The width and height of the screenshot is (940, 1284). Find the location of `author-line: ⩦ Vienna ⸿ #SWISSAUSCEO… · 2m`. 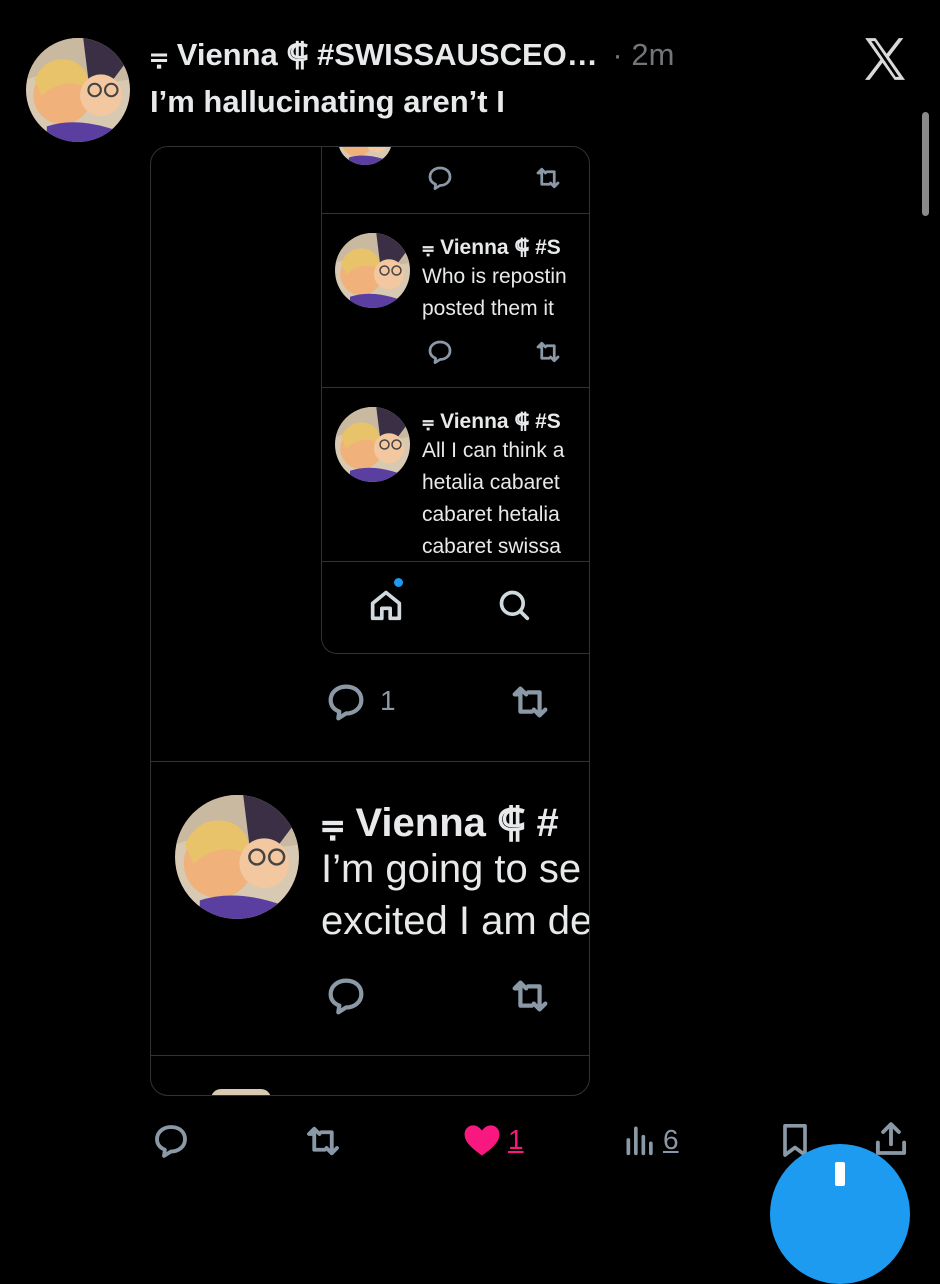

author-line: ⩦ Vienna ⸿ #SWISSAUSCEO… · 2m is located at coordinates (412, 54).